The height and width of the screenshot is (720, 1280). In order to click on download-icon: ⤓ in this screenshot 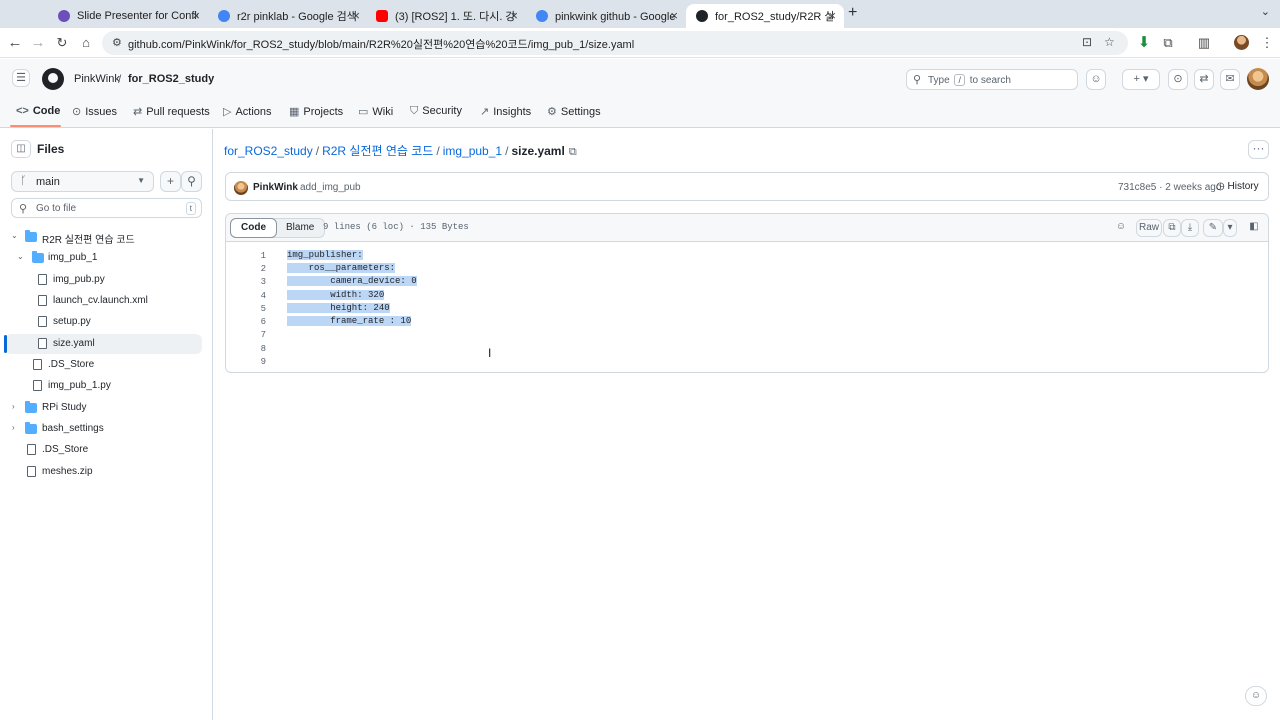, I will do `click(1190, 228)`.